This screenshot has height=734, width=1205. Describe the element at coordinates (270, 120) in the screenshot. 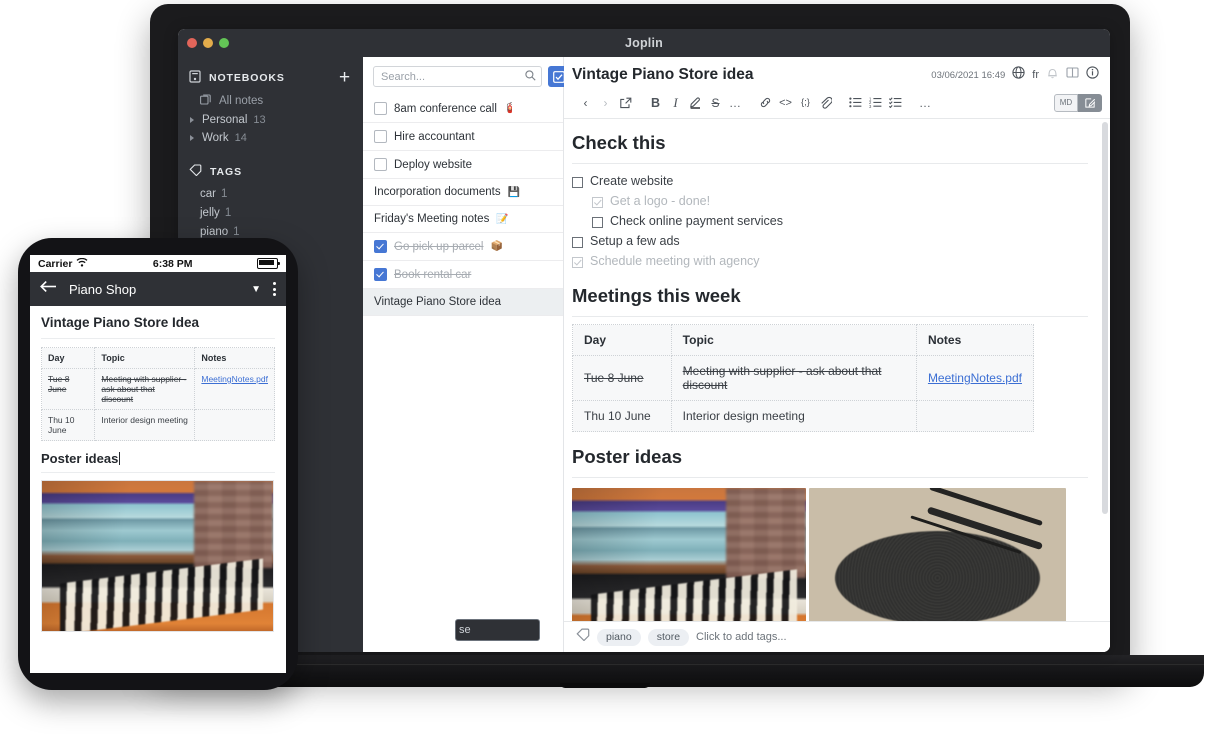

I see `sidebar-item-personal: Personal 13` at that location.